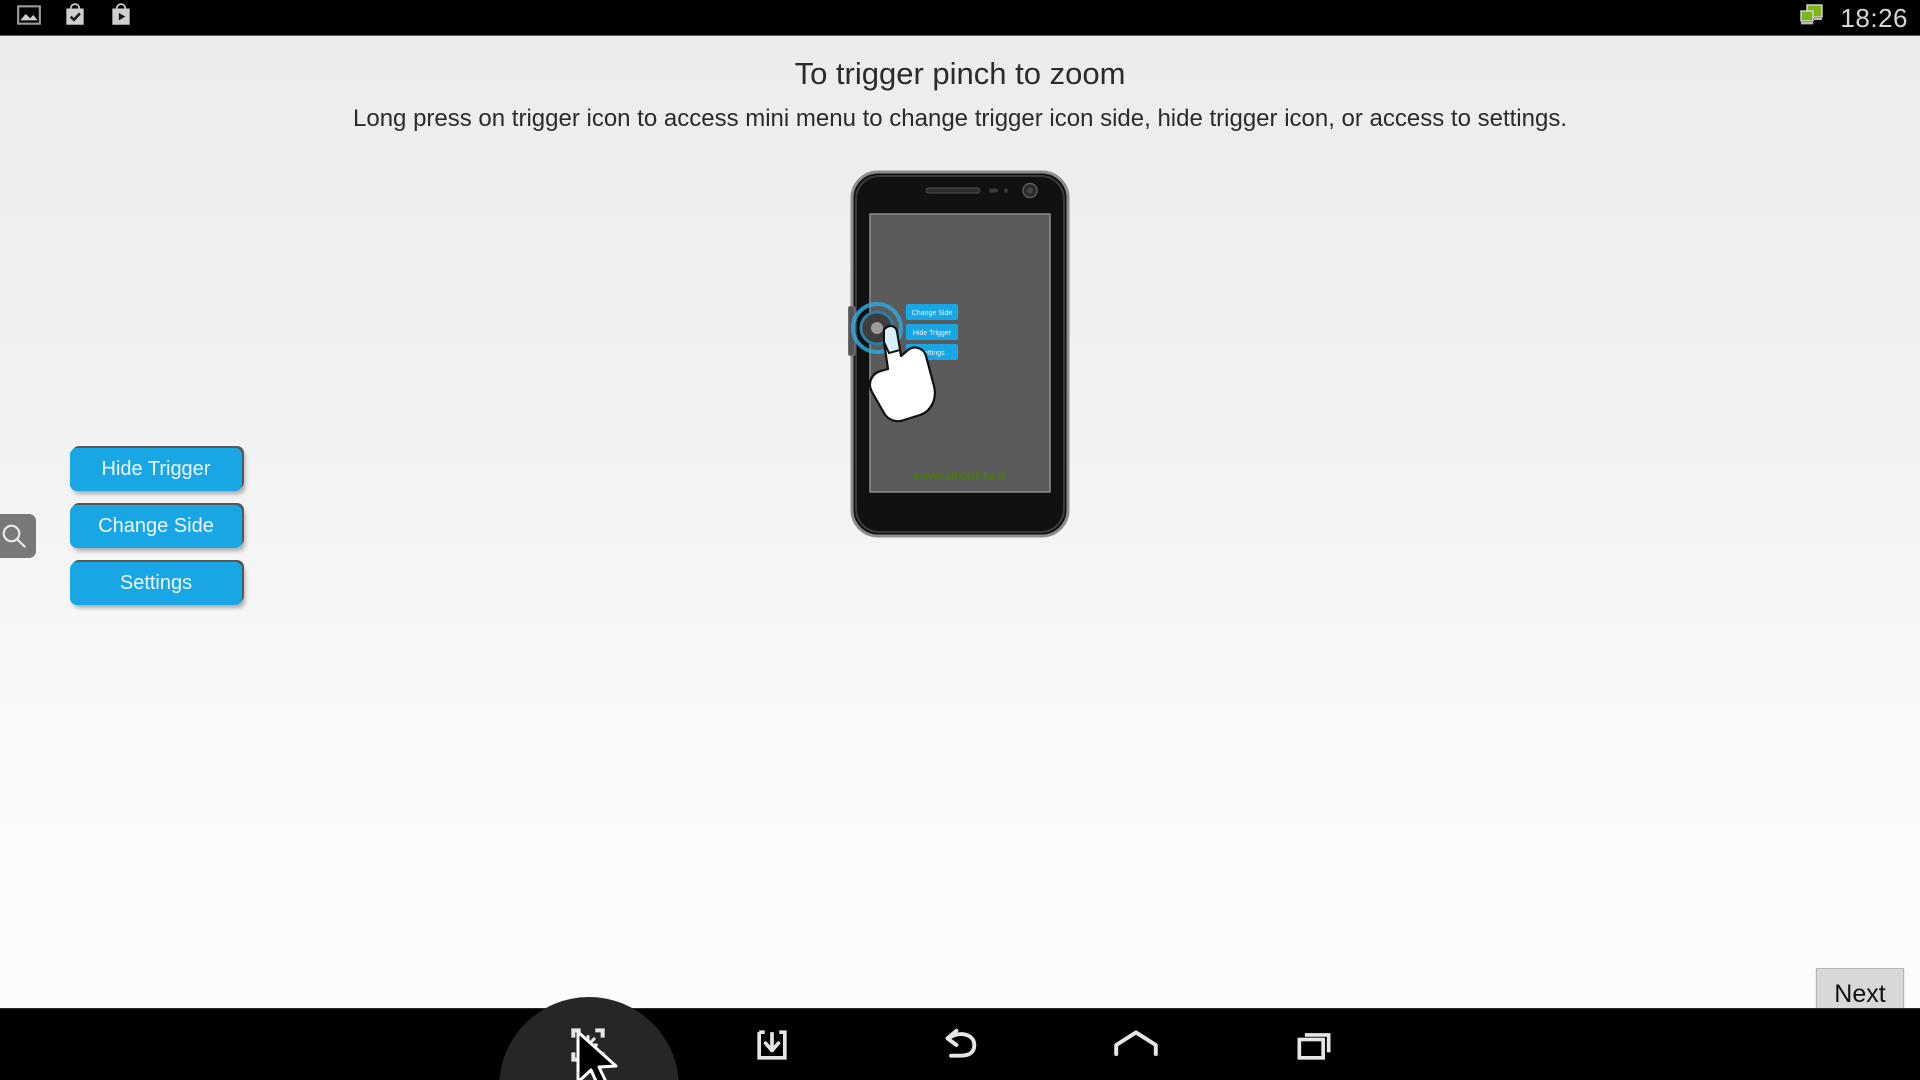 The image size is (1920, 1080). Describe the element at coordinates (960, 1044) in the screenshot. I see `back-icon` at that location.